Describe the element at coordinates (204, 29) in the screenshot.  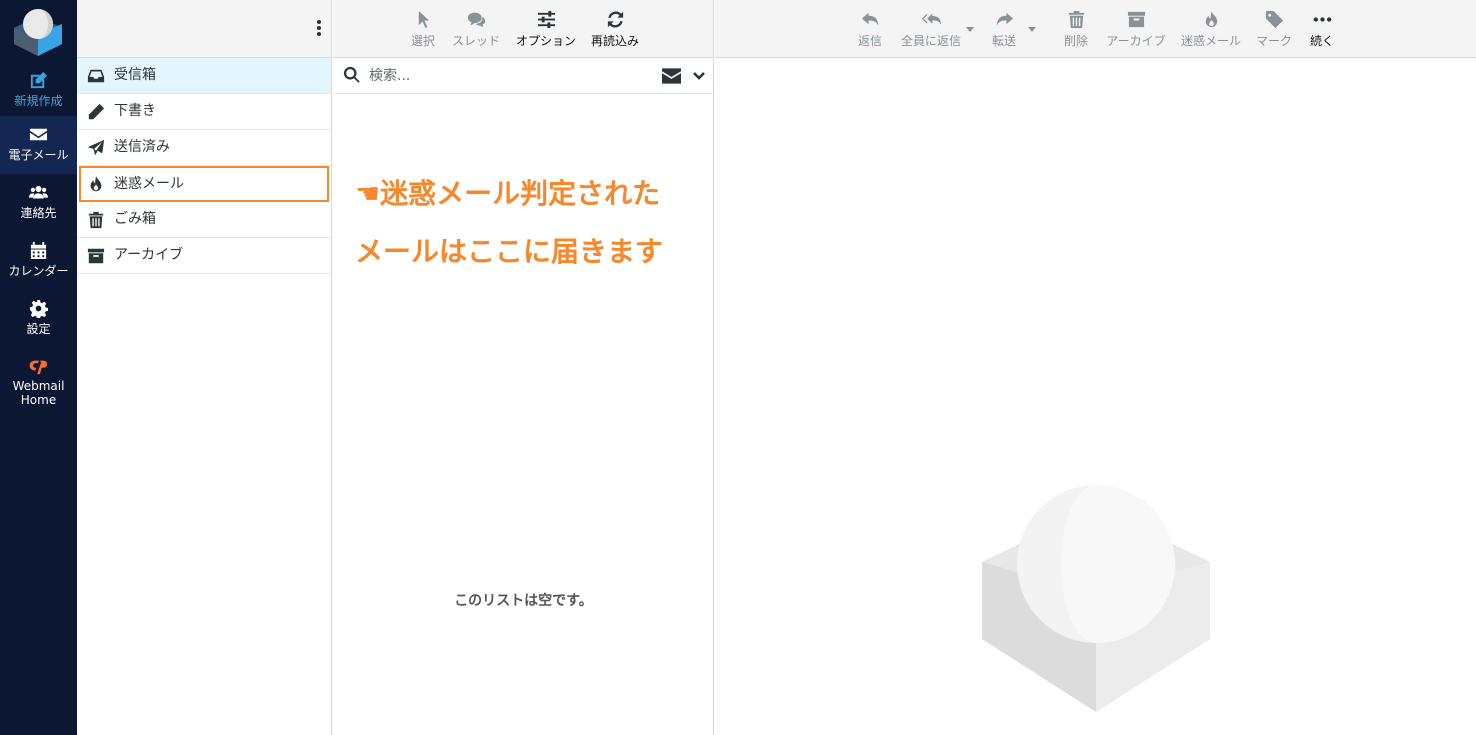
I see `folder-pane-header` at that location.